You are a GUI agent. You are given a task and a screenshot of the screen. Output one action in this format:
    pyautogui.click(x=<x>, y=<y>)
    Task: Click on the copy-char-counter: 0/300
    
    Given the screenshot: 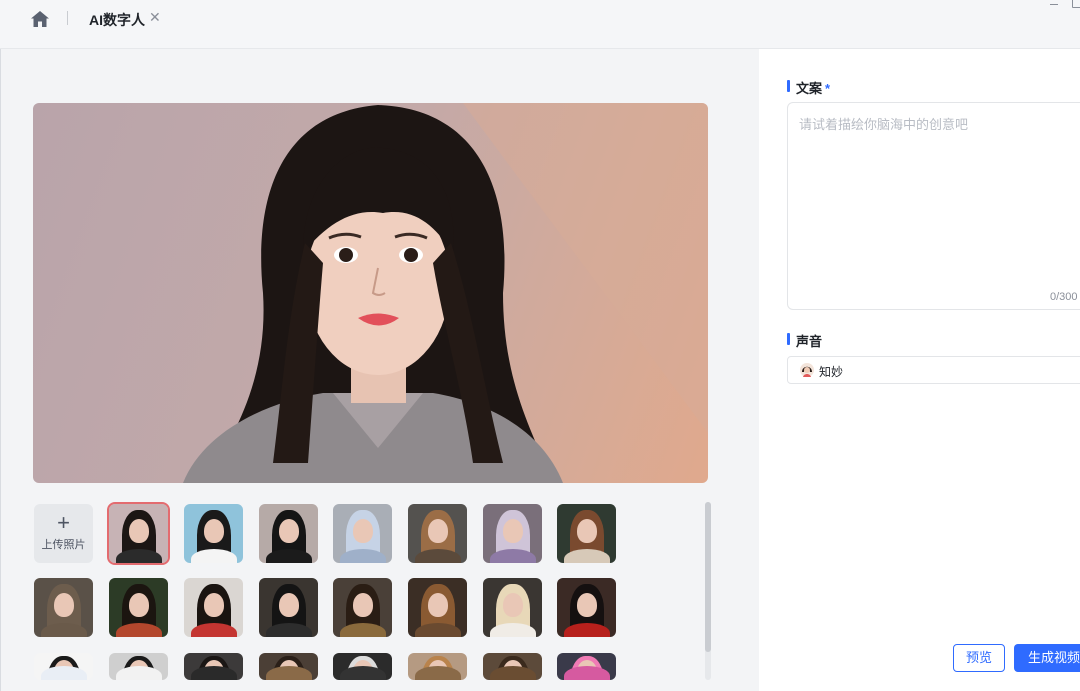 What is the action you would take?
    pyautogui.click(x=1064, y=297)
    